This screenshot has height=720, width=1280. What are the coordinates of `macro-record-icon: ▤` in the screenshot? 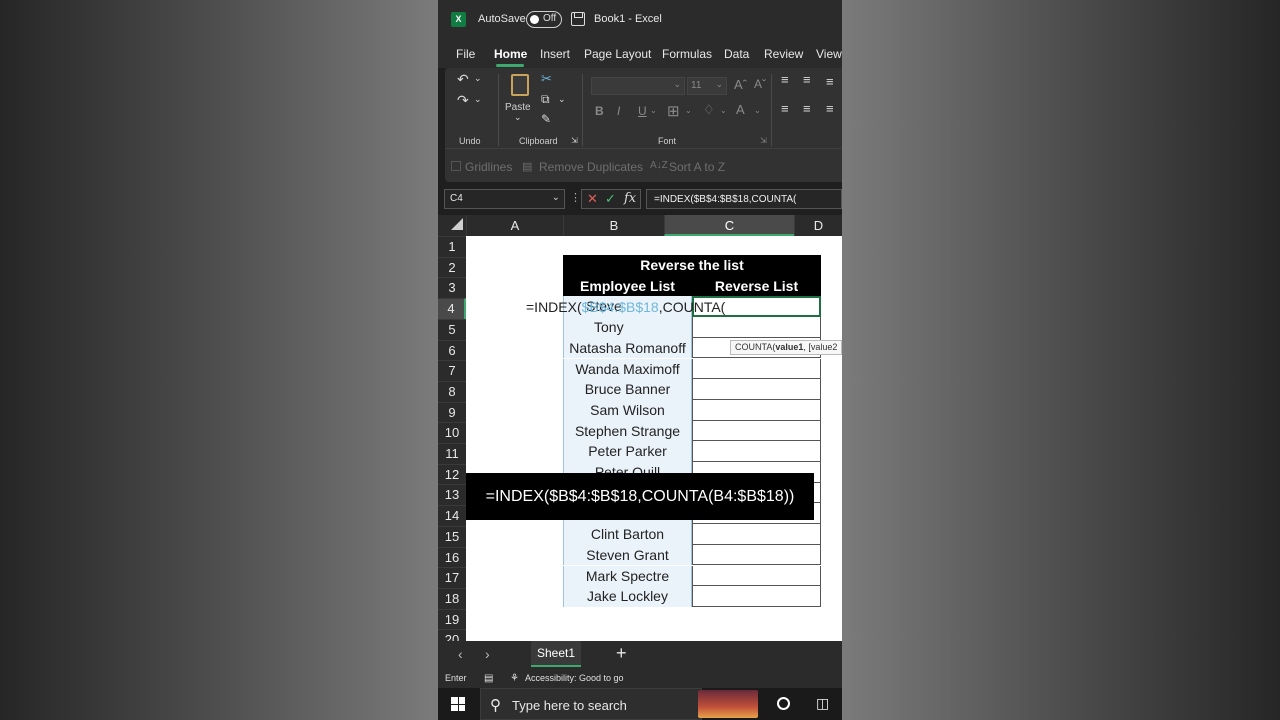 It's located at (488, 678).